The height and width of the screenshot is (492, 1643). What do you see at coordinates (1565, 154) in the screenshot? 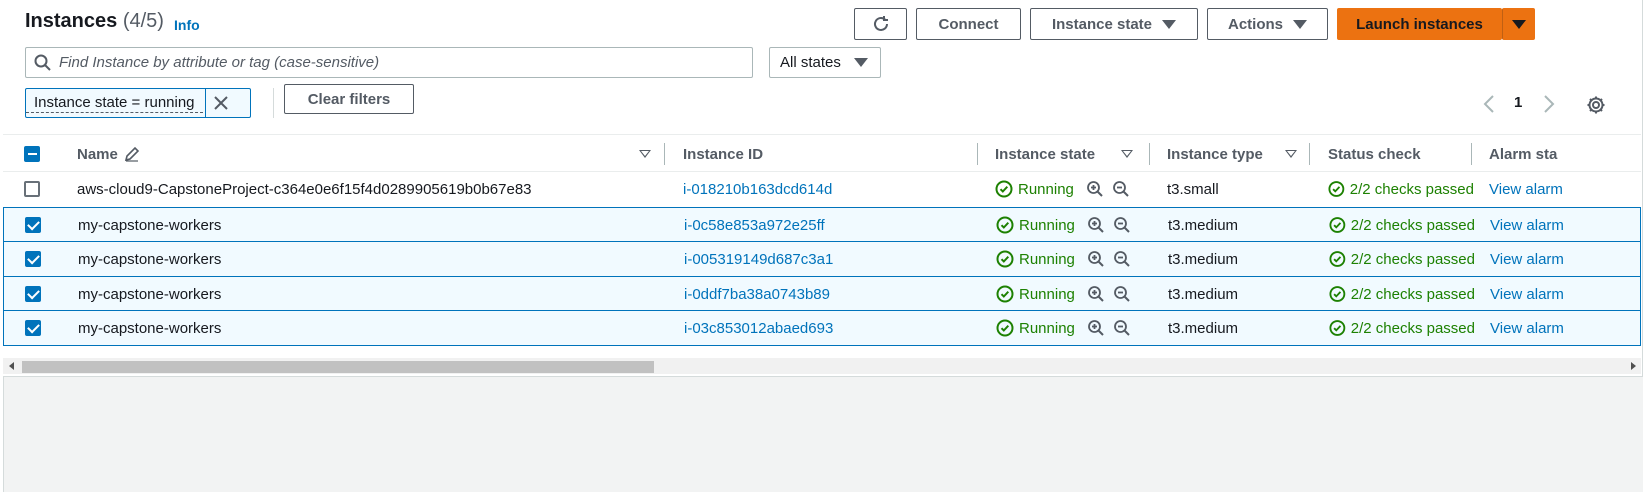
I see `column-header-alarm-status: Alarm sta` at bounding box center [1565, 154].